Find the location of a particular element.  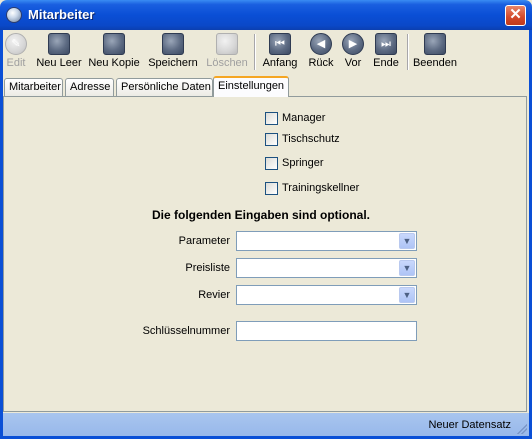

new-empty-button: Neu Leer is located at coordinates (59, 53).